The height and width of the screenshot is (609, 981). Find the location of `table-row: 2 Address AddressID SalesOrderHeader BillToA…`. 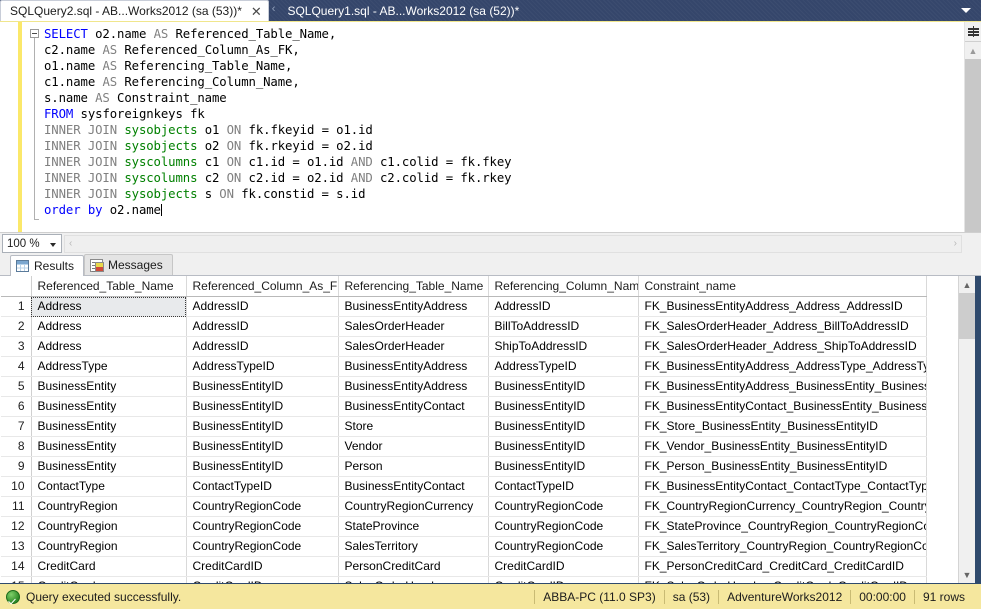

table-row: 2 Address AddressID SalesOrderHeader BillToA… is located at coordinates (464, 326).